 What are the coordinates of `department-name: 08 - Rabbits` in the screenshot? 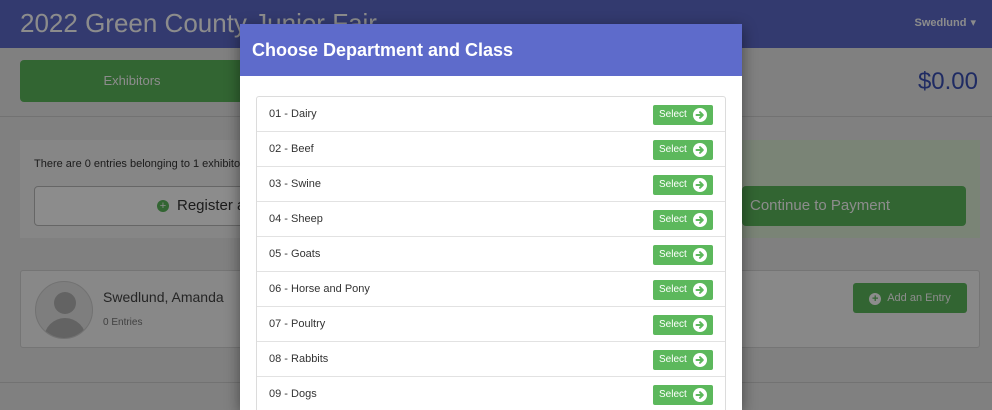 It's located at (299, 359).